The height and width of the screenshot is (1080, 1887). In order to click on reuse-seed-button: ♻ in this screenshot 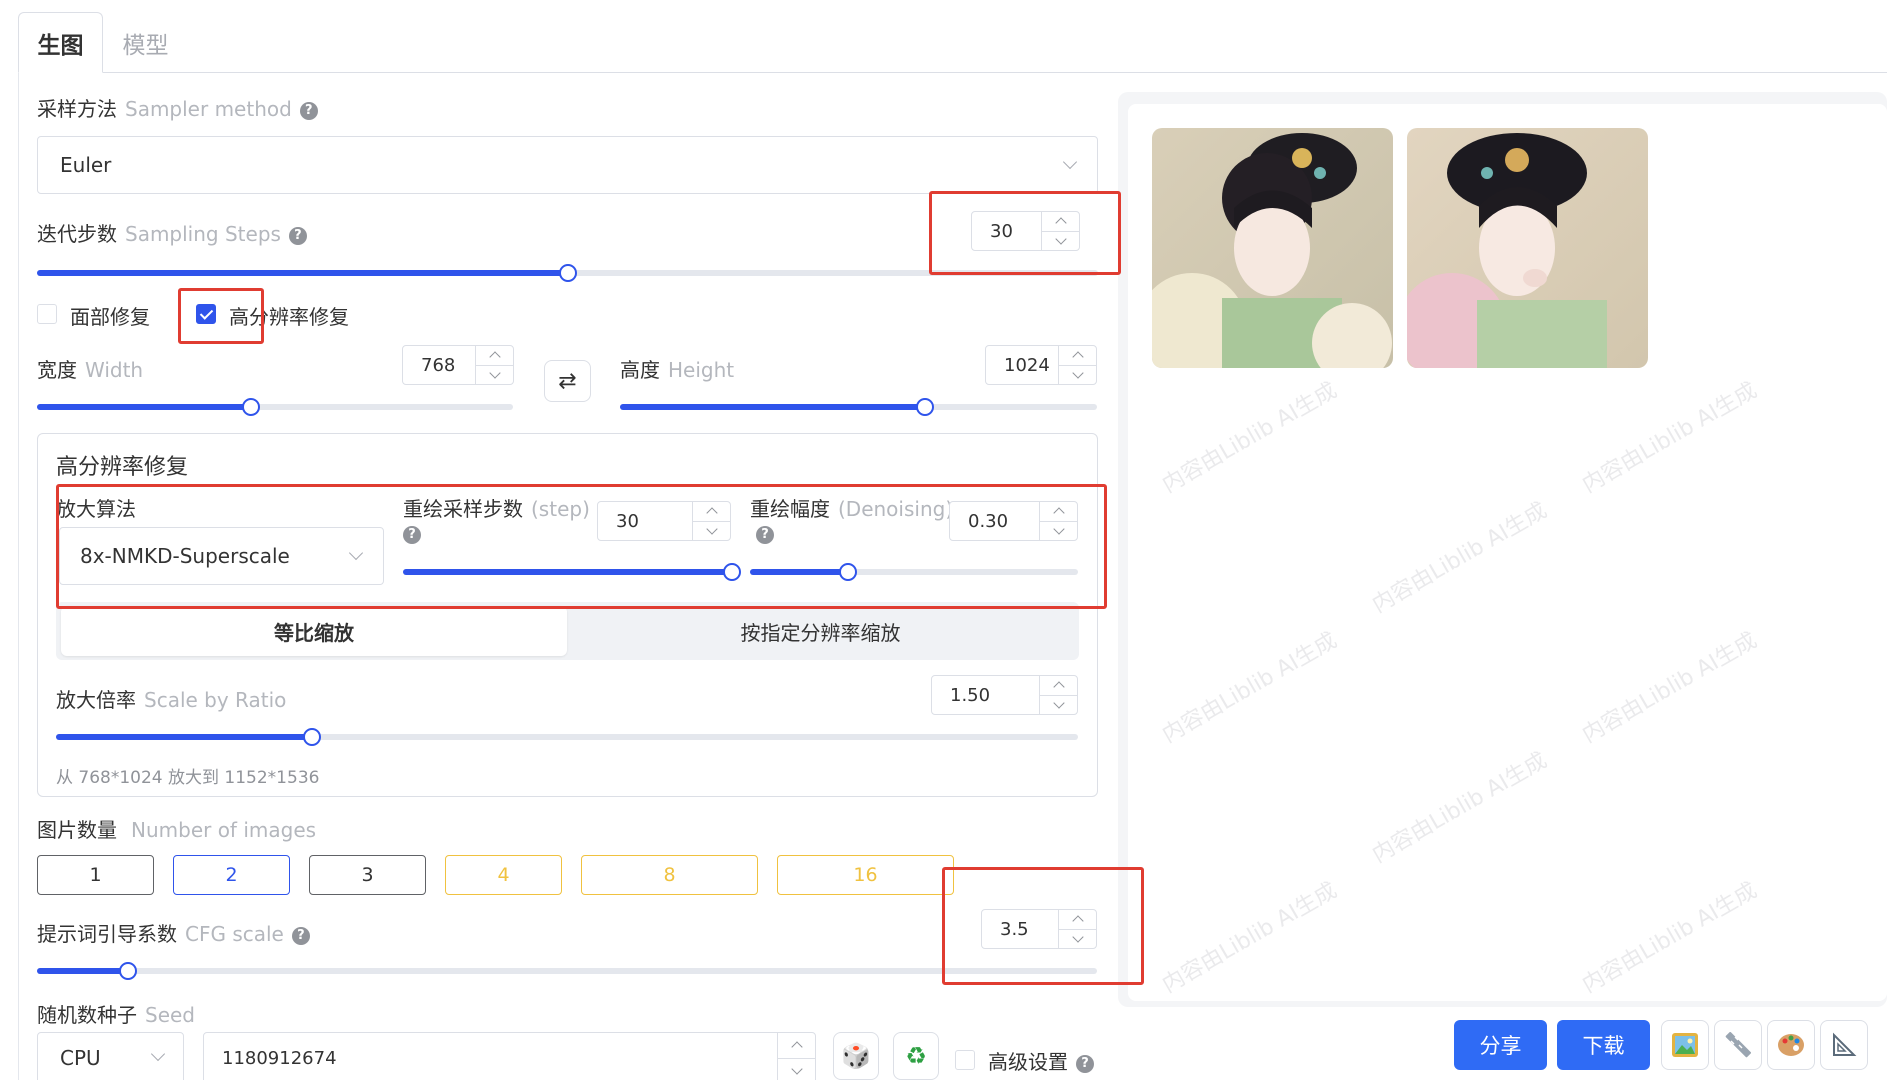, I will do `click(916, 1056)`.